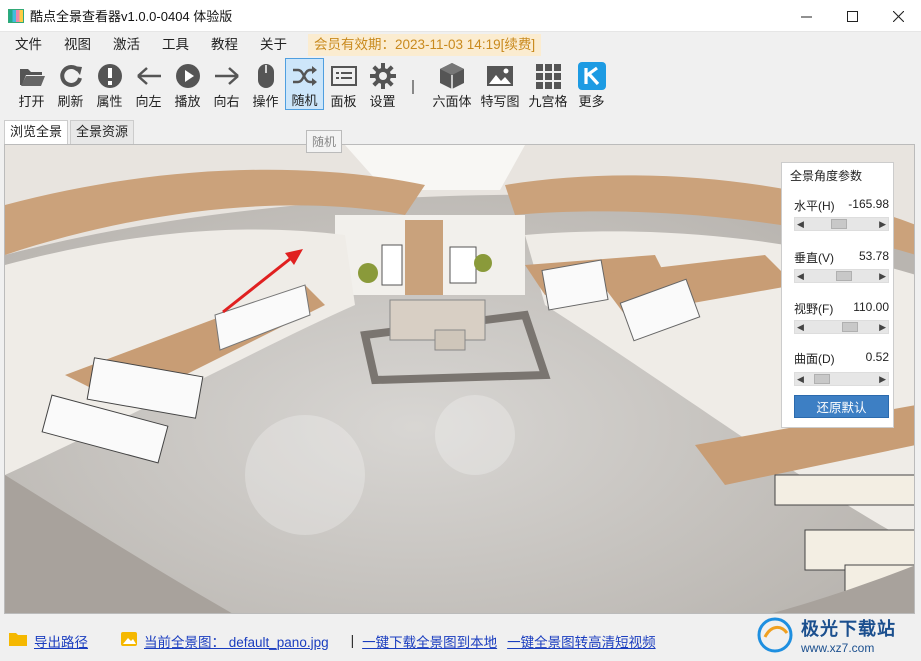 The height and width of the screenshot is (661, 921). I want to click on watermark-name: 极光下载站, so click(848, 629).